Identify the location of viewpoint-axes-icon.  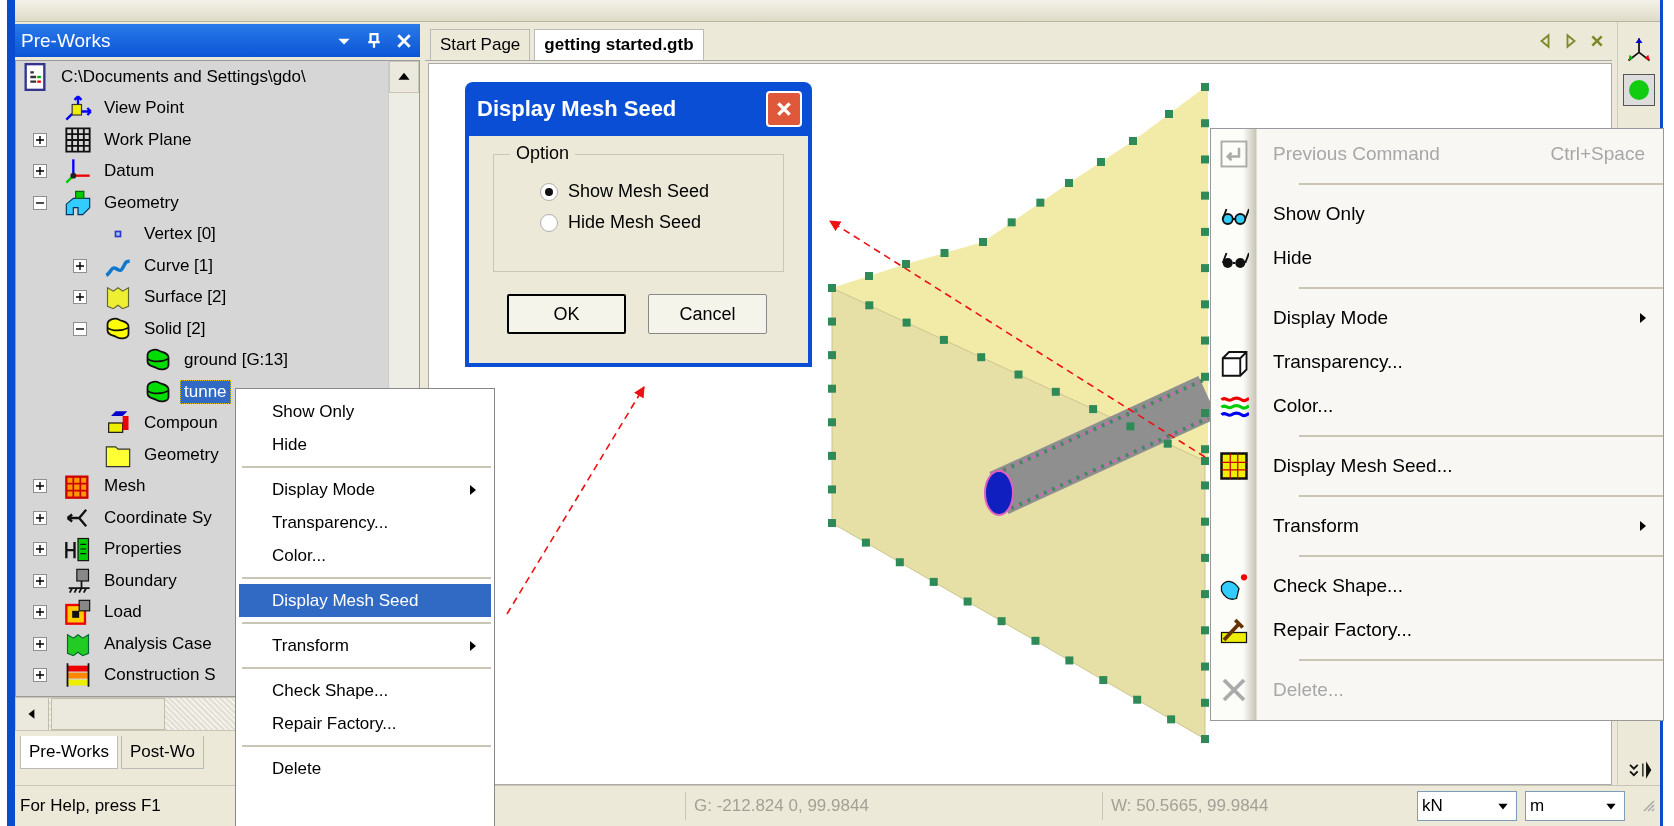
(78, 108).